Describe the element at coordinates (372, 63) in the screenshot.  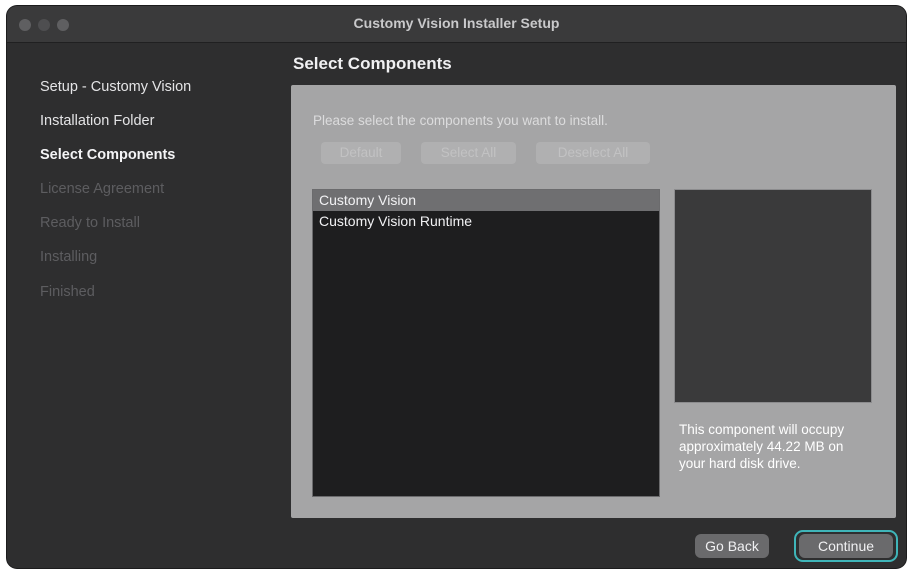
I see `page-title: Select Components` at that location.